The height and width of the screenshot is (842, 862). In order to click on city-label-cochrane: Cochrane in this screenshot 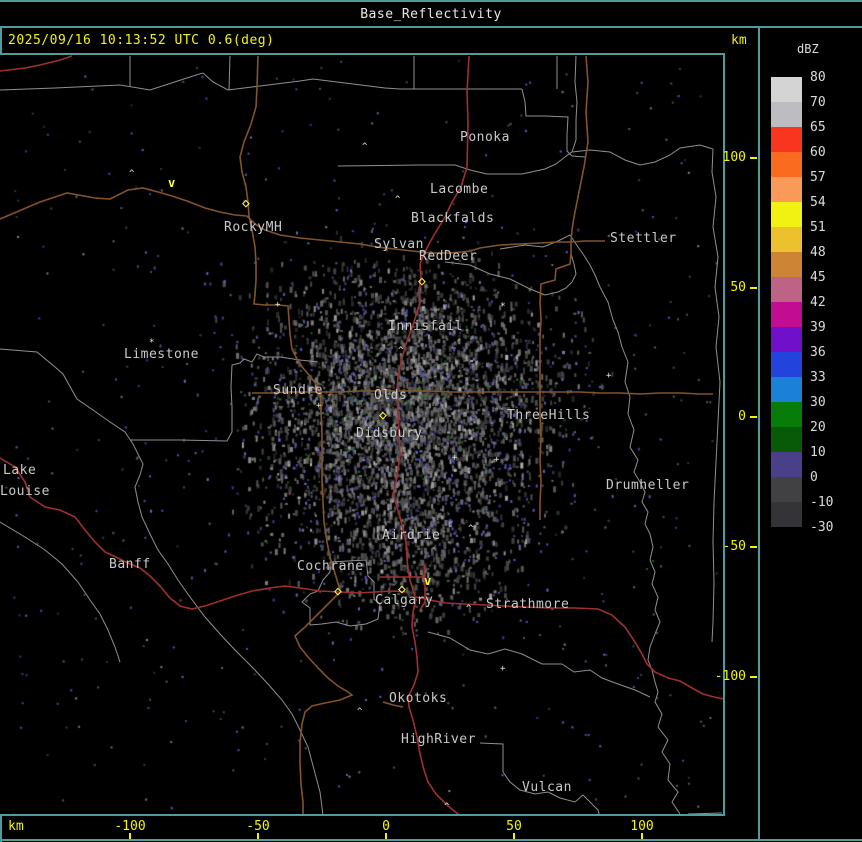, I will do `click(330, 566)`.